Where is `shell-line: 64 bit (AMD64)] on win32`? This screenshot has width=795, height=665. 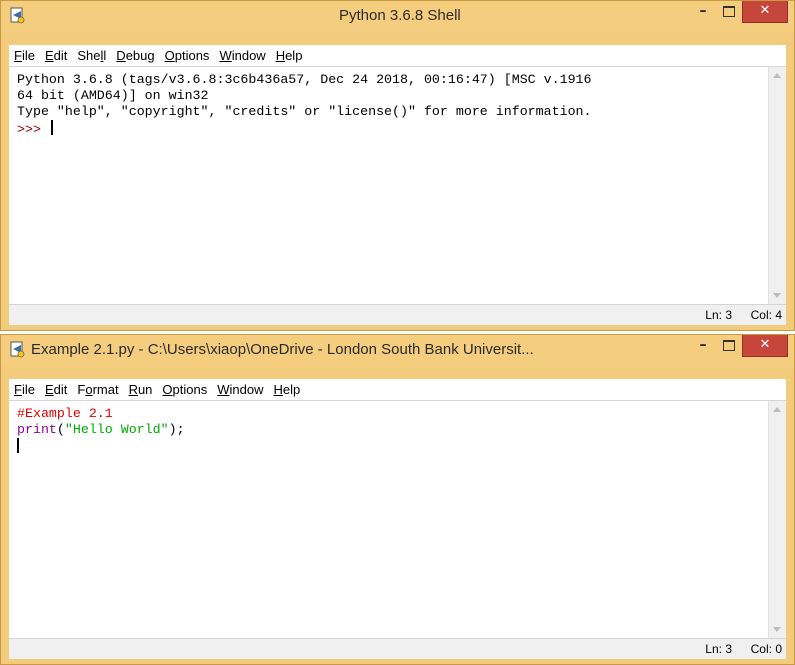
shell-line: 64 bit (AMD64)] on win32 is located at coordinates (113, 95).